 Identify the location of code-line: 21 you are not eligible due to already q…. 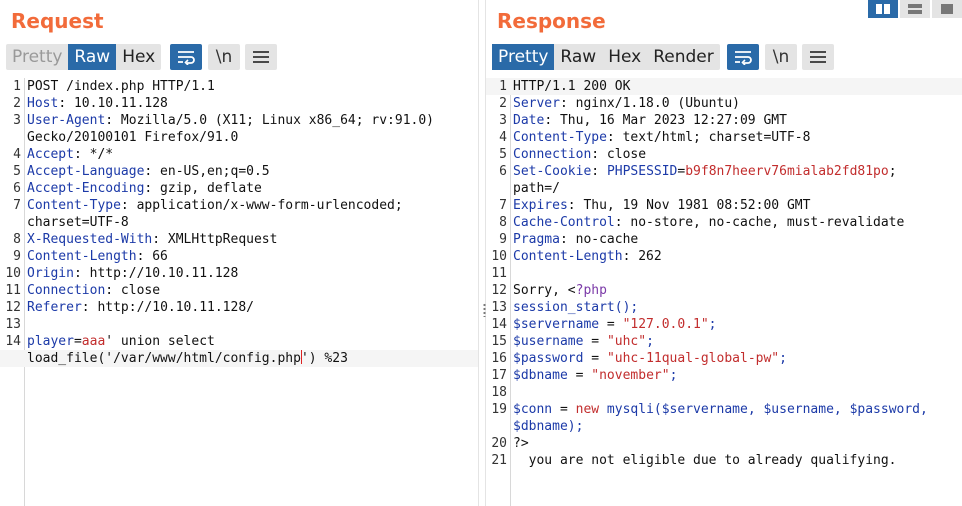
(724, 460).